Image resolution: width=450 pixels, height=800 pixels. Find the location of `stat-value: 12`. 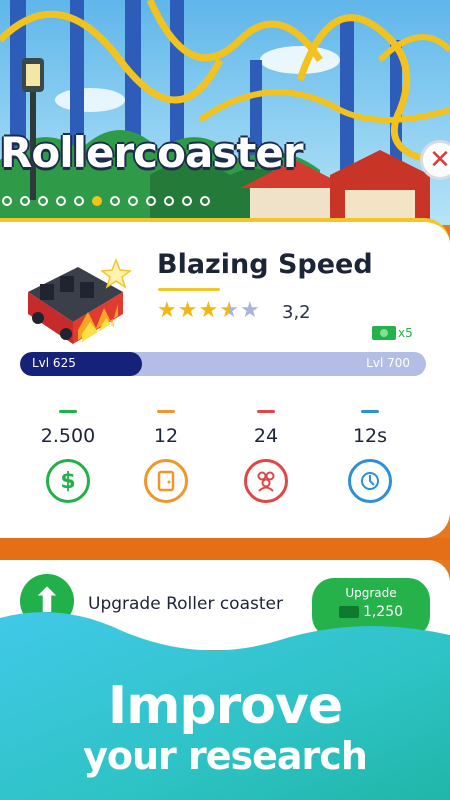

stat-value: 12 is located at coordinates (166, 436).